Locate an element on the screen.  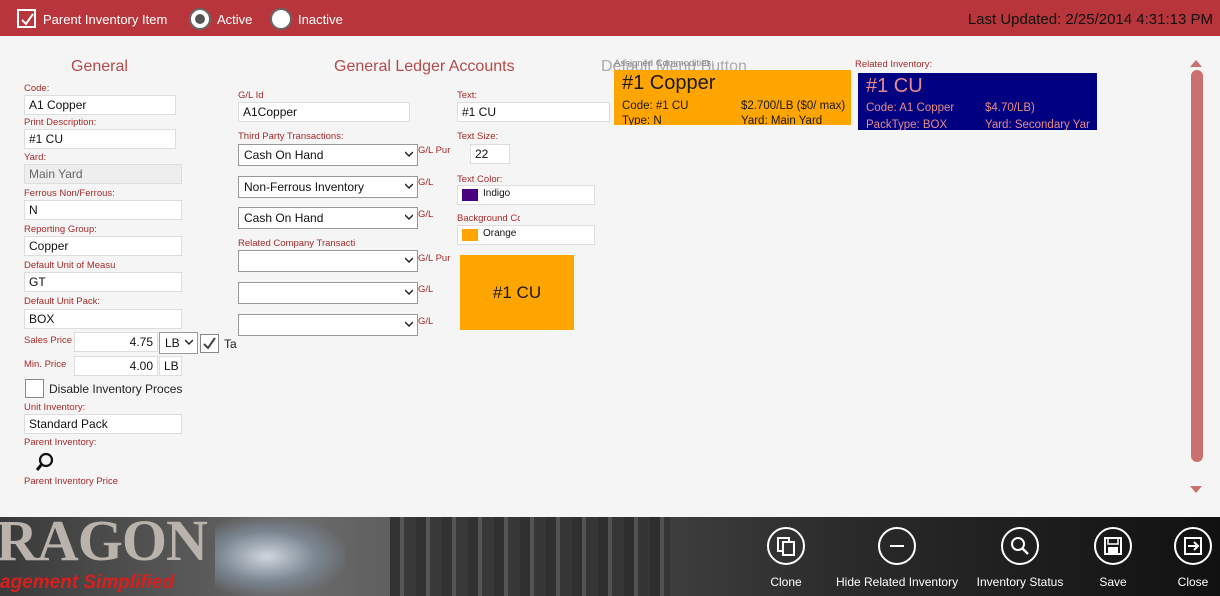
third-party-value-2: Non-Ferrous Inventory is located at coordinates (304, 187).